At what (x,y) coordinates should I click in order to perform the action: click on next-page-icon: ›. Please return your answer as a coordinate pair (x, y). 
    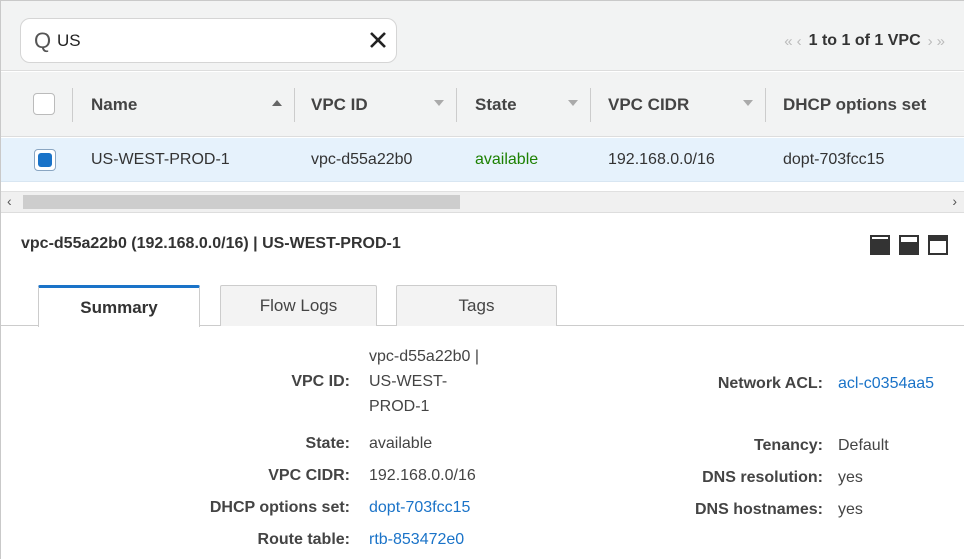
    Looking at the image, I should click on (930, 41).